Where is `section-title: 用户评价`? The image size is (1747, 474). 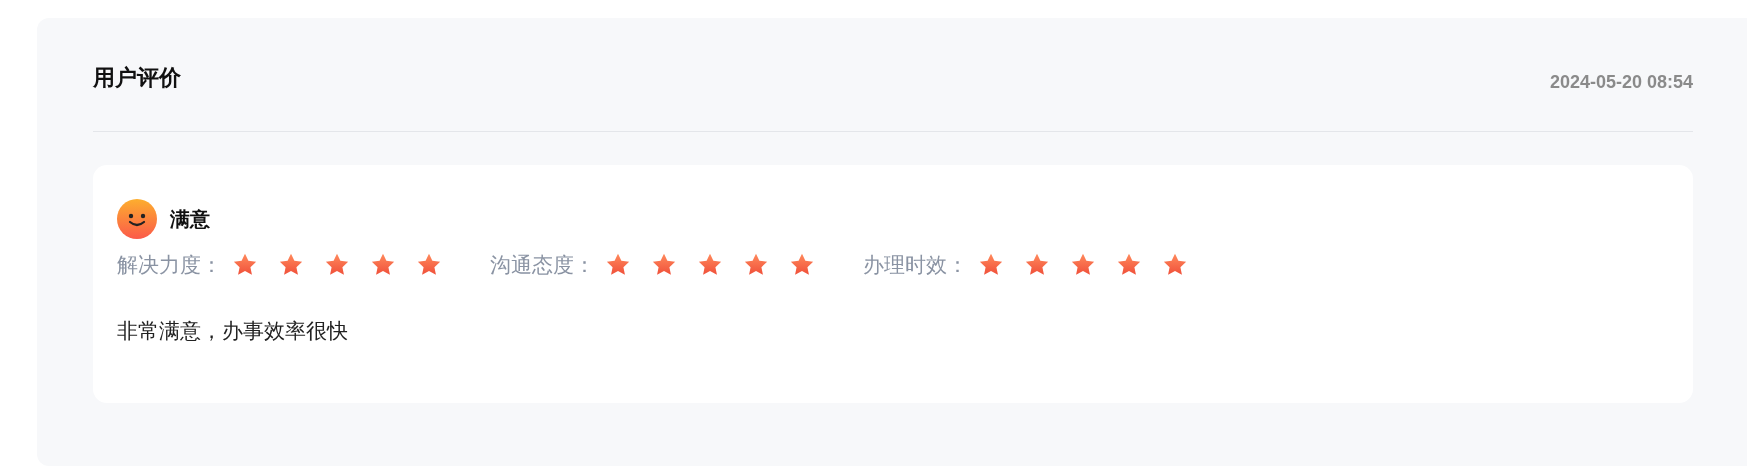
section-title: 用户评价 is located at coordinates (137, 77).